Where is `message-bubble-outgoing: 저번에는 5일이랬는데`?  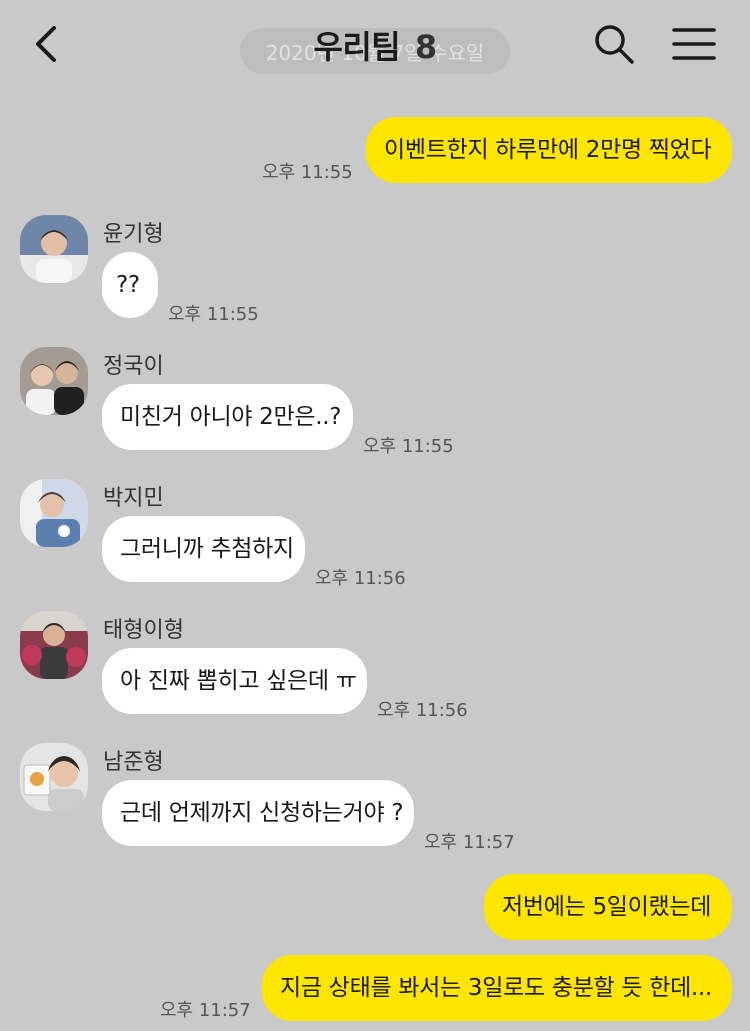
message-bubble-outgoing: 저번에는 5일이랬는데 is located at coordinates (608, 907).